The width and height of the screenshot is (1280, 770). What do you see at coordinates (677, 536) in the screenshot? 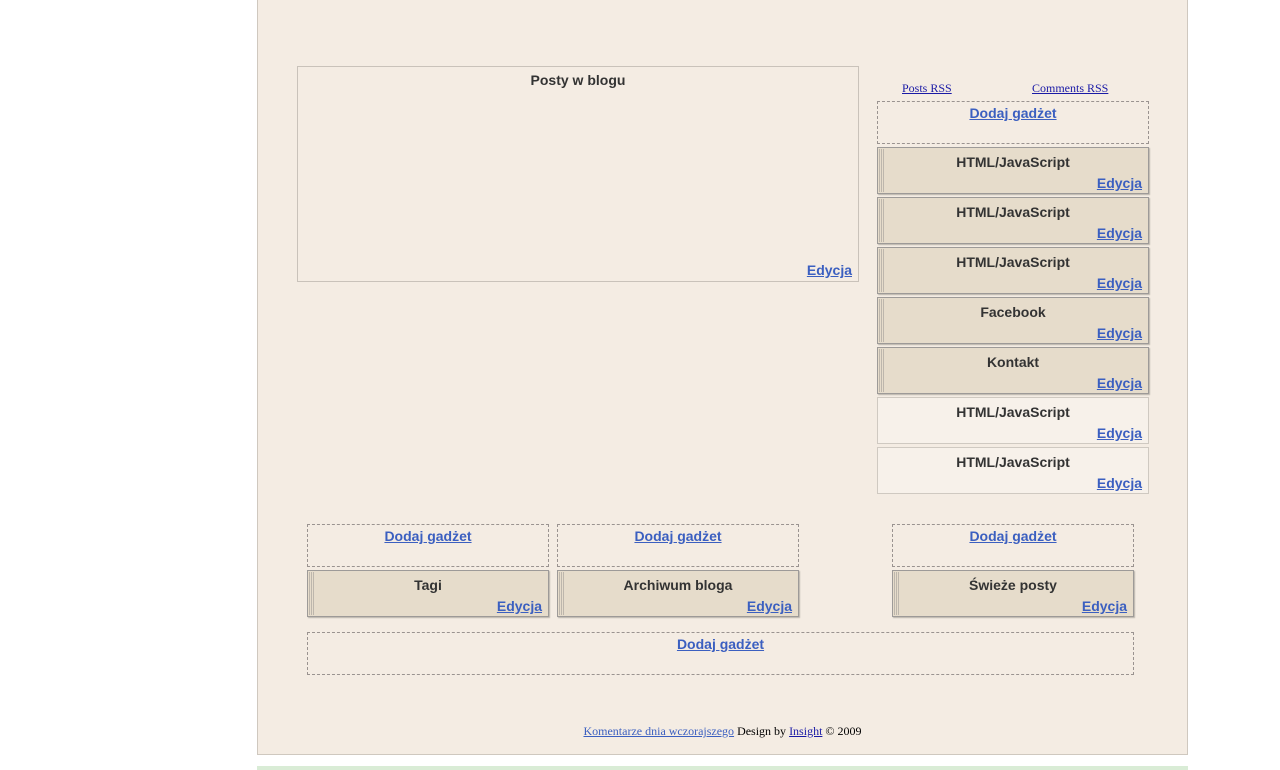
I see `footer-col2-add-gadget-link: Dodaj gadżet` at bounding box center [677, 536].